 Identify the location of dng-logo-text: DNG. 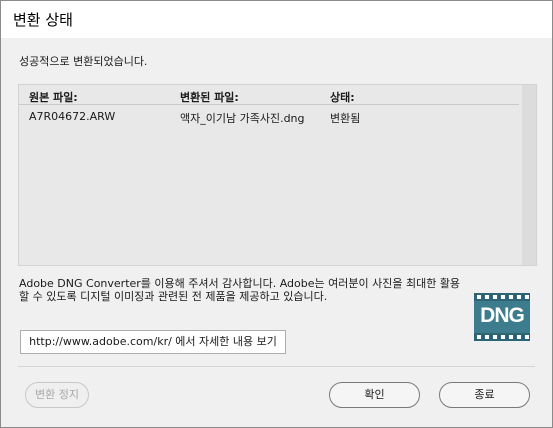
(502, 315).